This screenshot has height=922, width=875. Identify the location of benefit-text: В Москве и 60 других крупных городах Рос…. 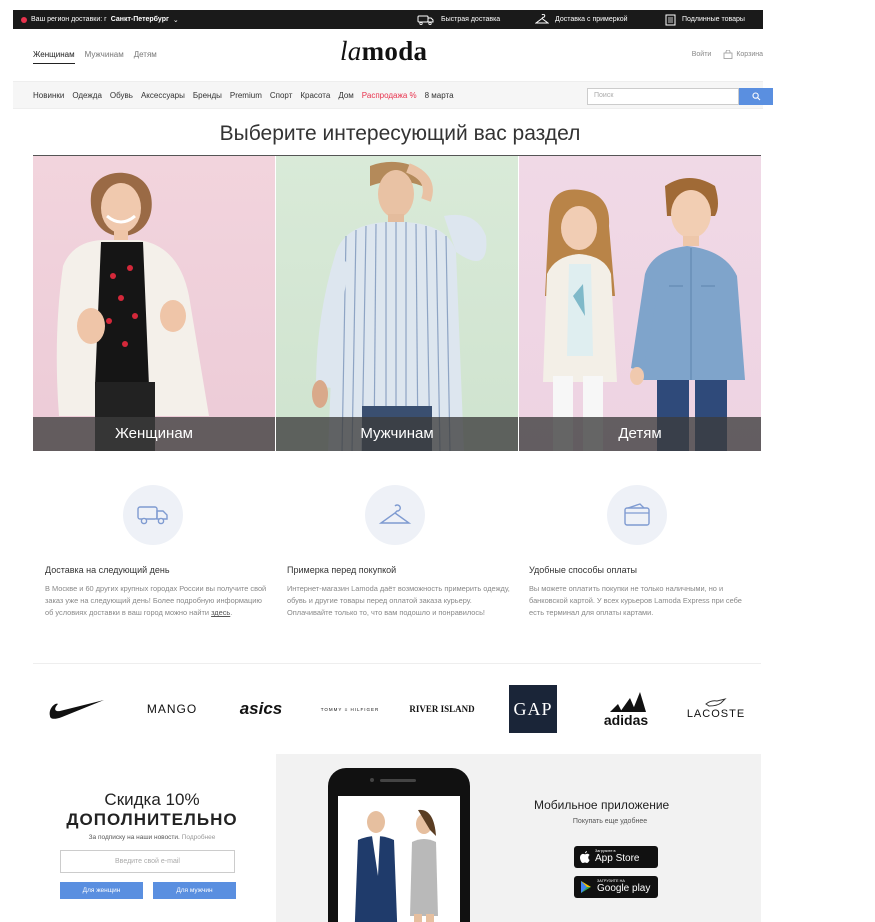
(156, 600).